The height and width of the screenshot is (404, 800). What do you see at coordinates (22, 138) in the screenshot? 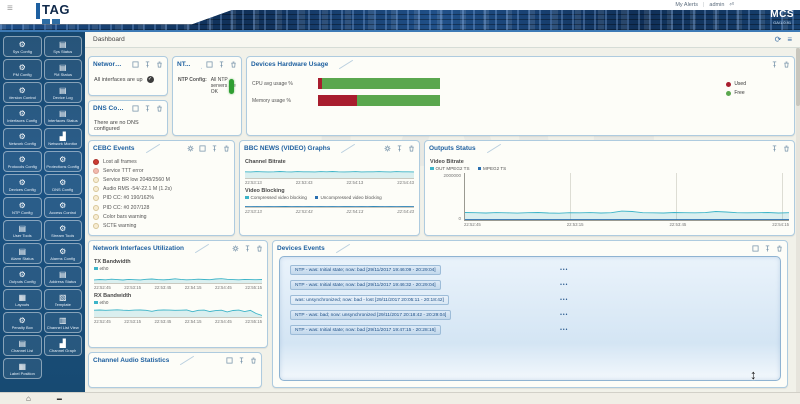
I see `sidebar-item-network-config: ⚙ Network Config` at bounding box center [22, 138].